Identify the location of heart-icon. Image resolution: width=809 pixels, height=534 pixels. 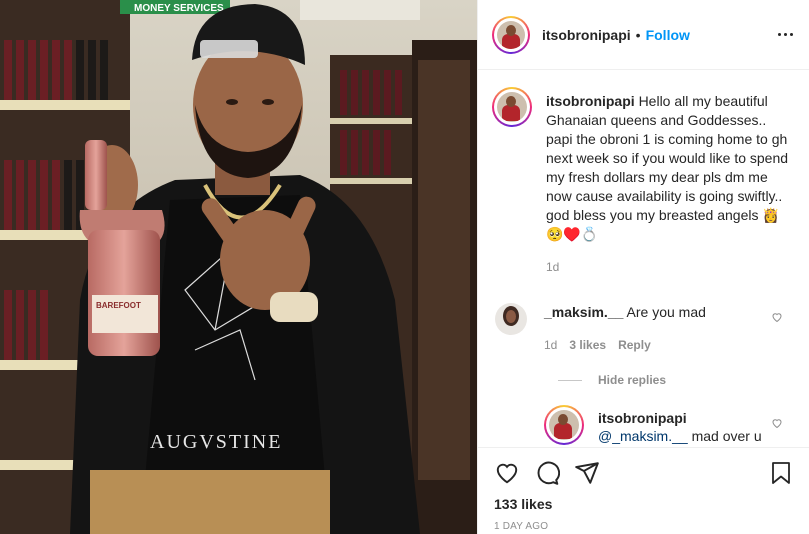
(507, 473).